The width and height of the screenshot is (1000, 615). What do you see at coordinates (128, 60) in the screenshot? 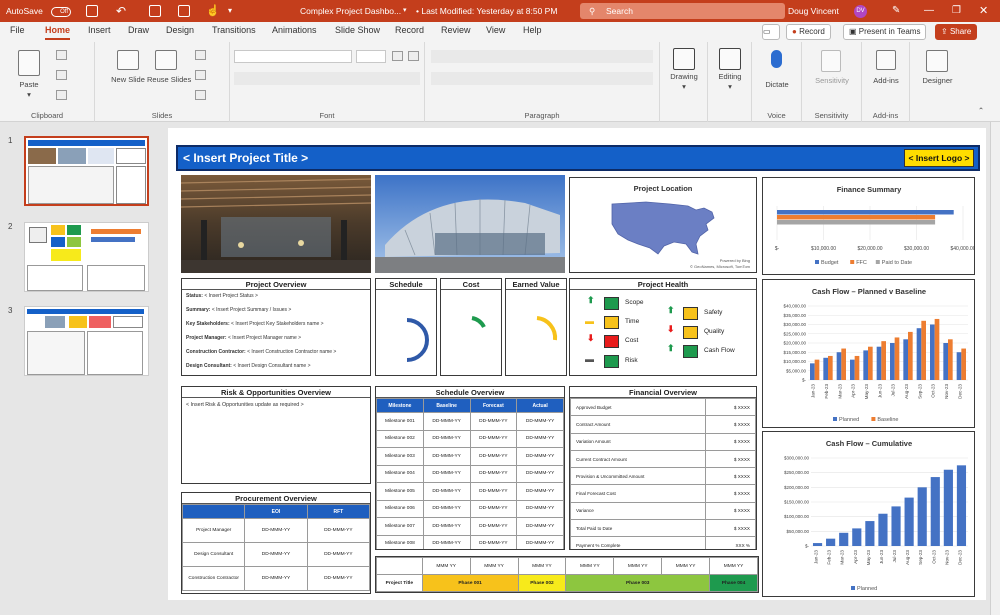
I see `new-slide-icon` at bounding box center [128, 60].